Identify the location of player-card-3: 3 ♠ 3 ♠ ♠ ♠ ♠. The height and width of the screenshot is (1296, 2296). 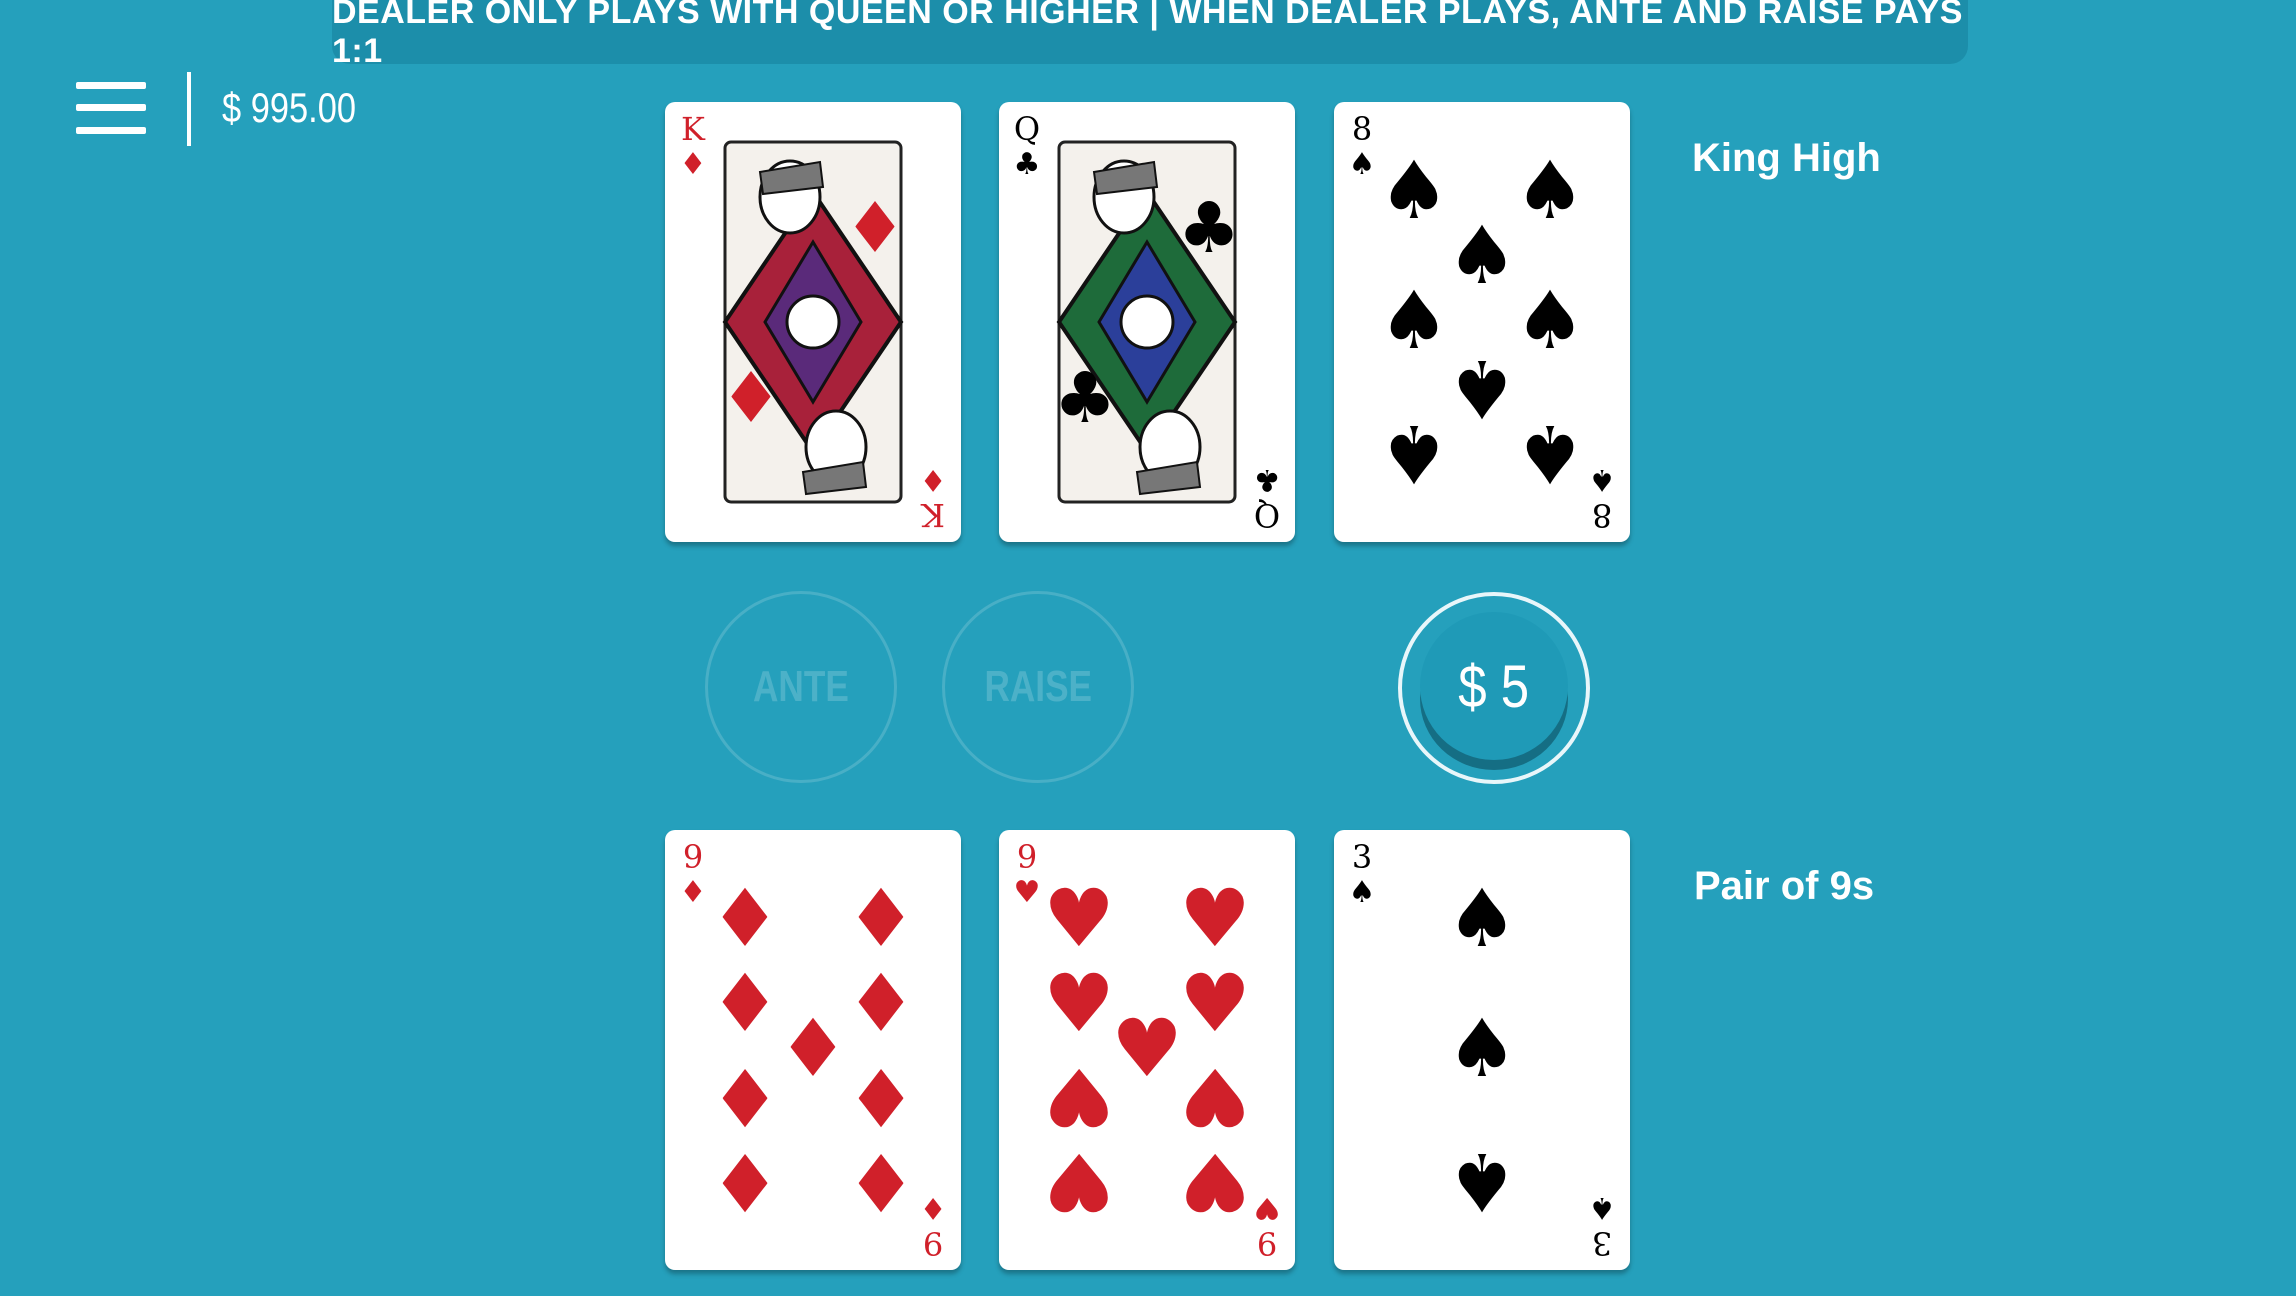
(1482, 1050).